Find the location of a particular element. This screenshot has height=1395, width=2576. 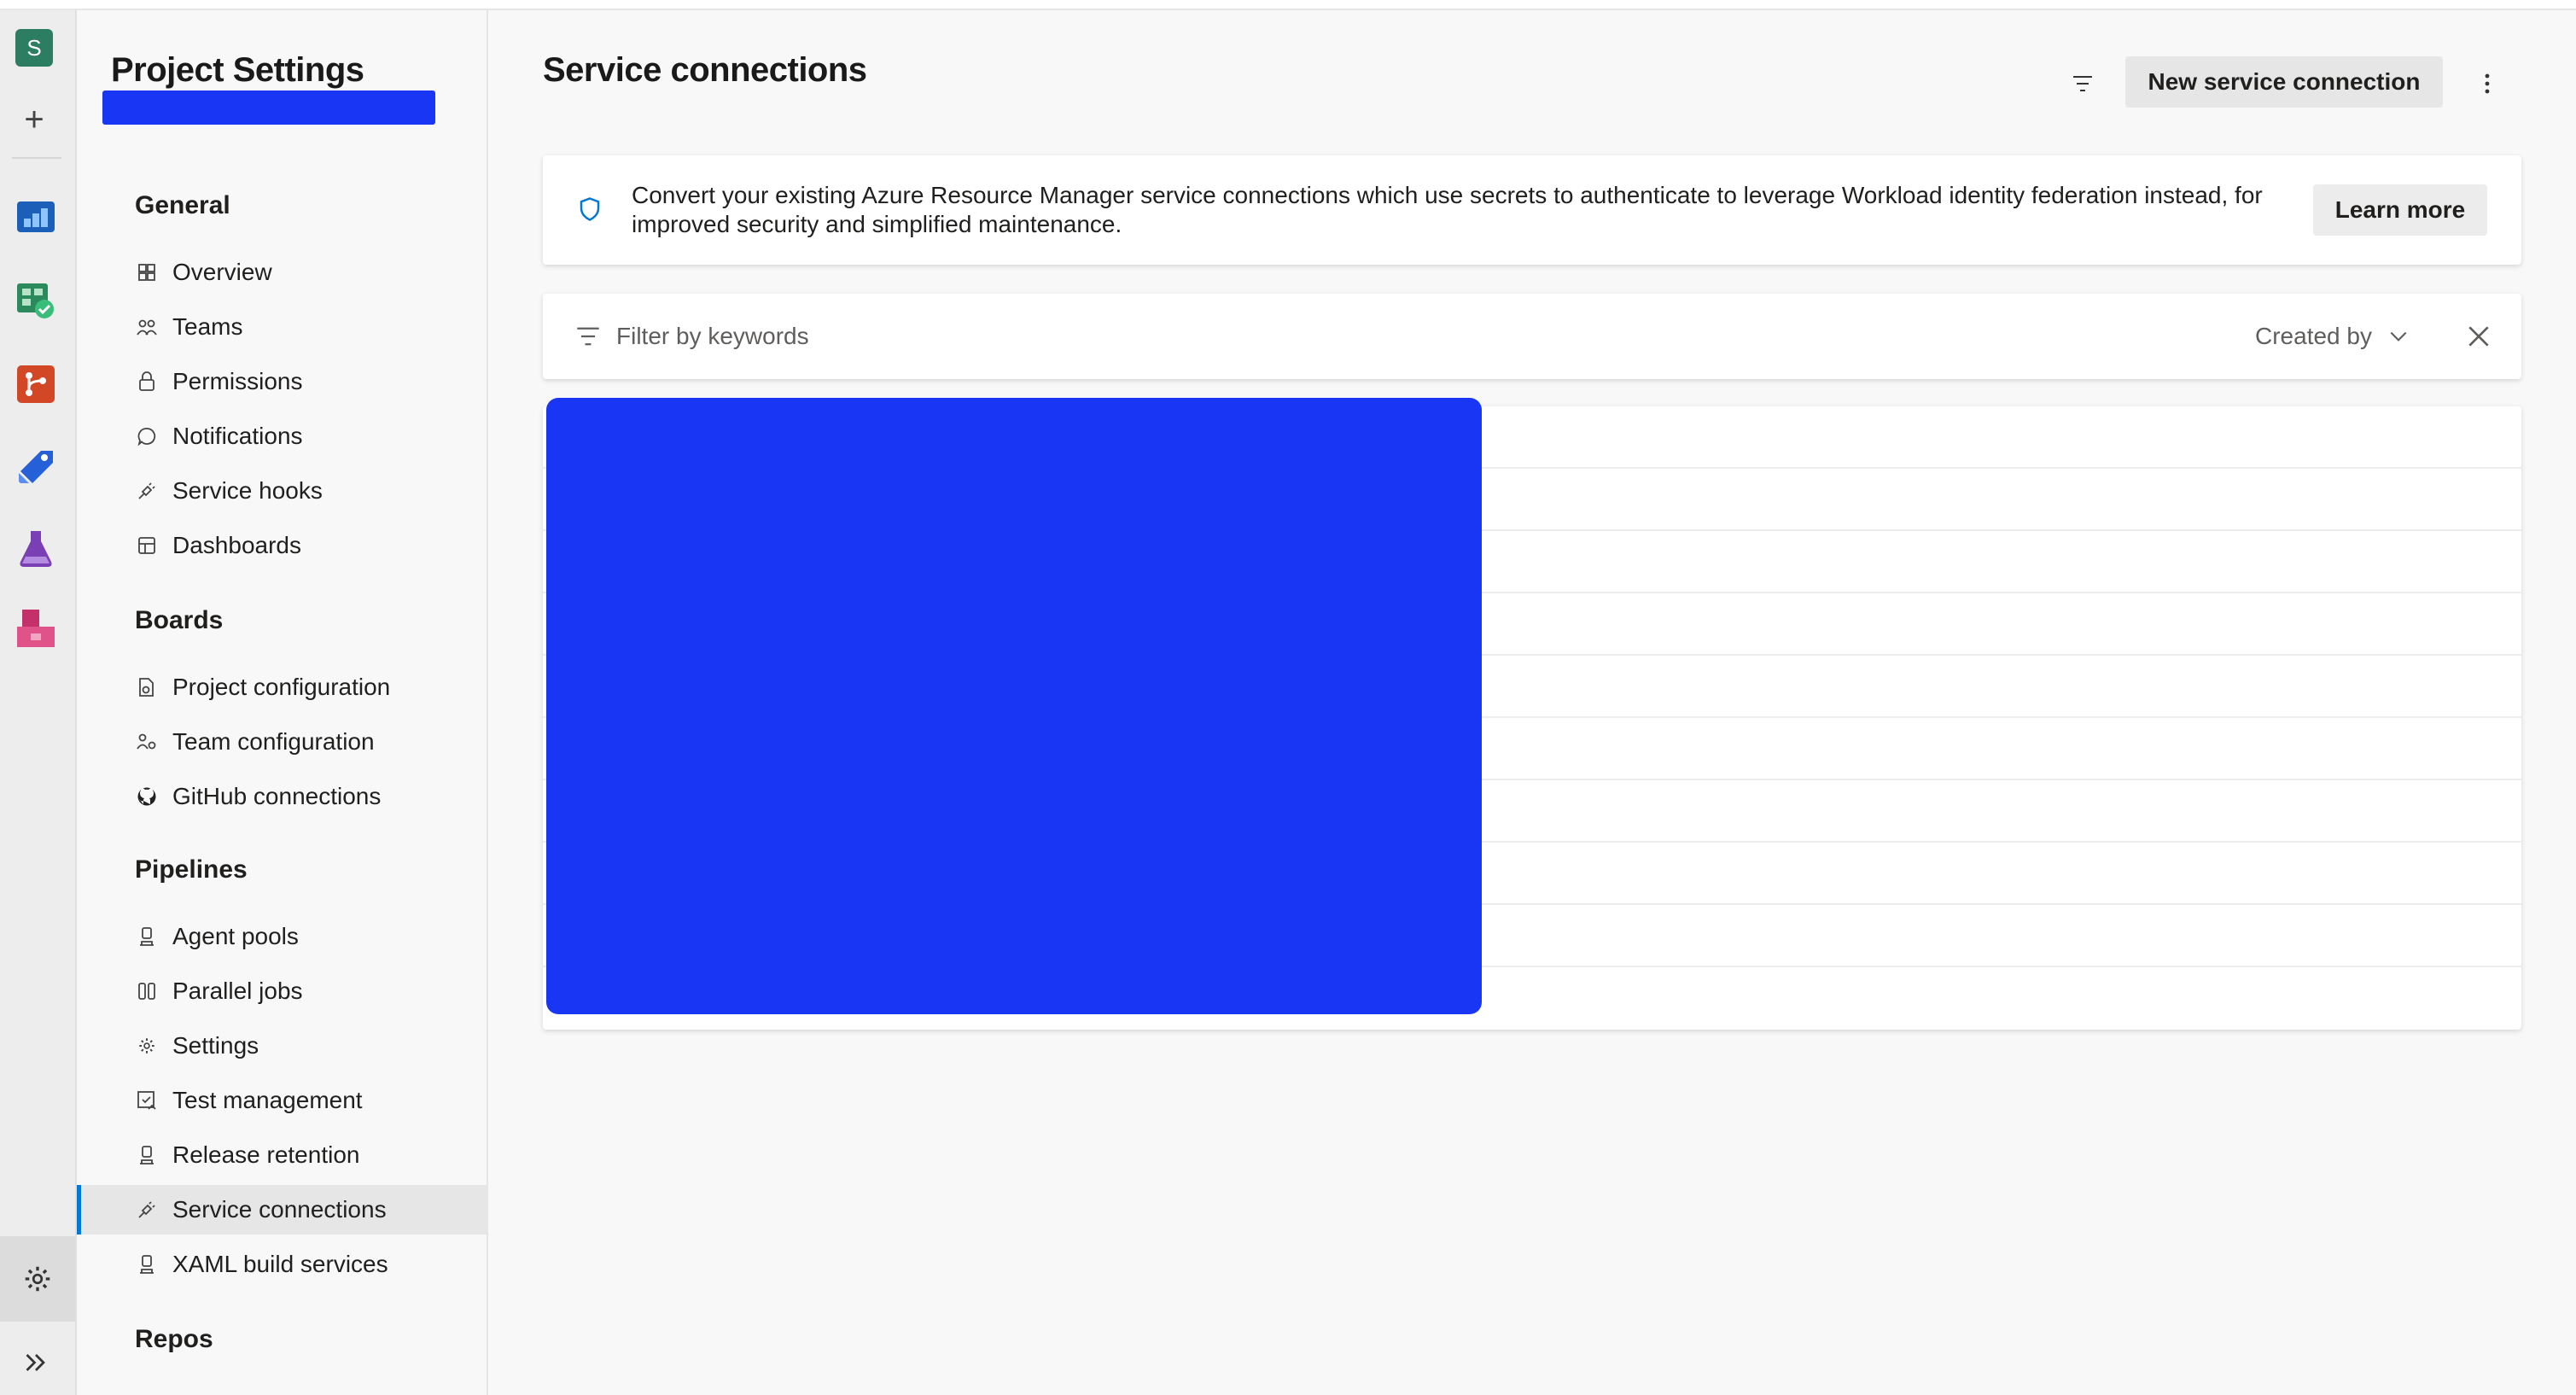

nav-item-label: Notifications is located at coordinates (237, 436).